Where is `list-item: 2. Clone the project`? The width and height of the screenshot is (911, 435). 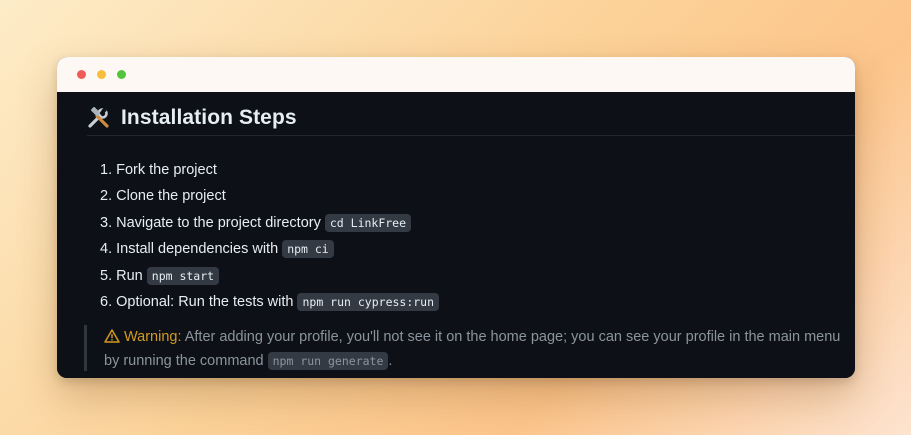
list-item: 2. Clone the project is located at coordinates (269, 196).